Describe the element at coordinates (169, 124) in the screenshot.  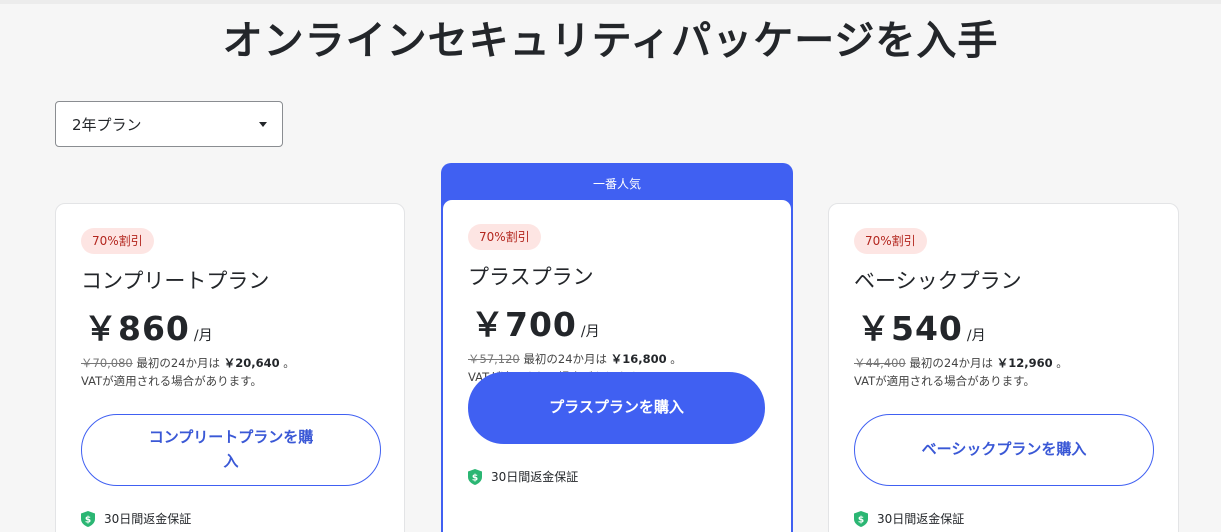
I see `plan-duration-select: 2年プラン` at that location.